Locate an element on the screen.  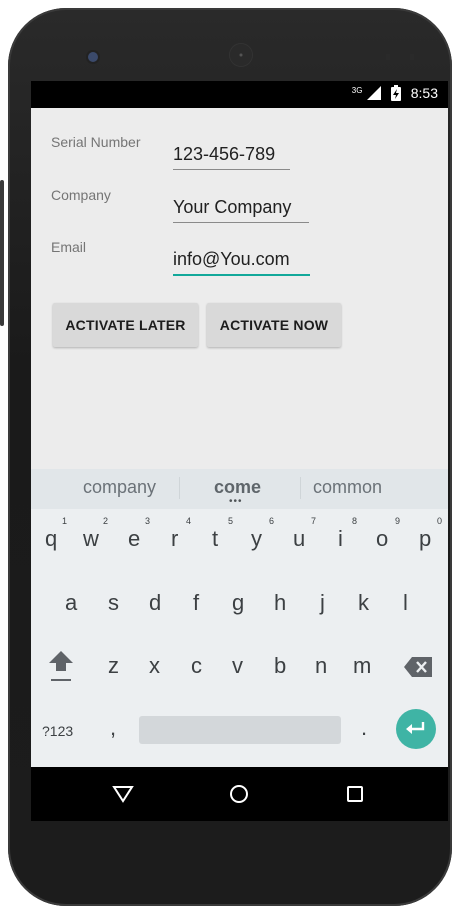
comma-key: , is located at coordinates (113, 728).